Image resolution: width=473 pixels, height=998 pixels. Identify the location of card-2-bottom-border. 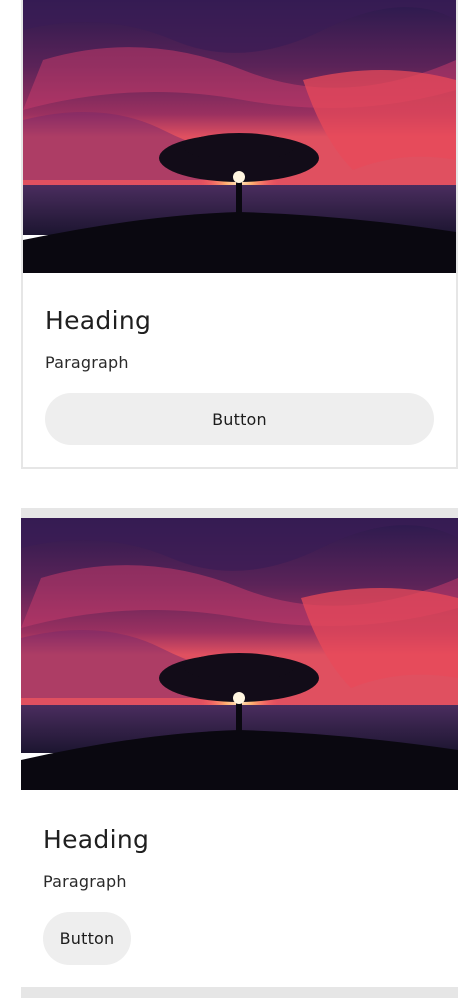
(239, 992).